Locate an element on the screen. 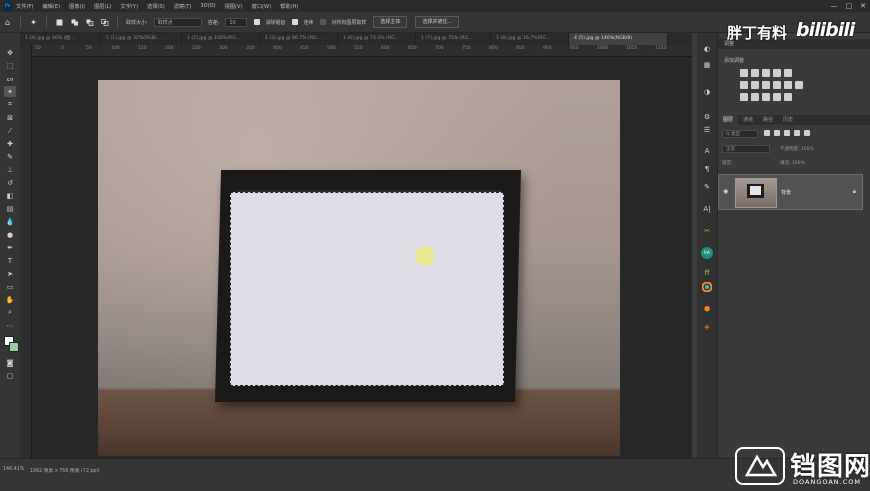  menu-window: 窗口(W) is located at coordinates (262, 6).